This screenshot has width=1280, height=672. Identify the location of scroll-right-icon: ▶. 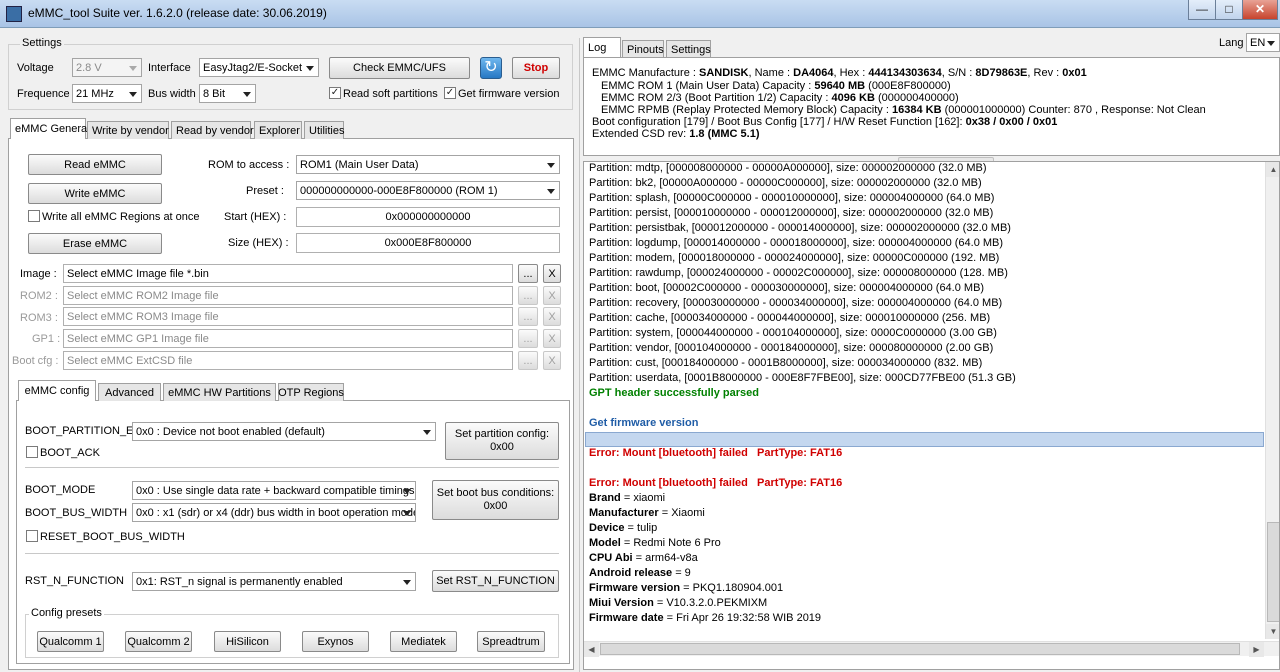
(1256, 649).